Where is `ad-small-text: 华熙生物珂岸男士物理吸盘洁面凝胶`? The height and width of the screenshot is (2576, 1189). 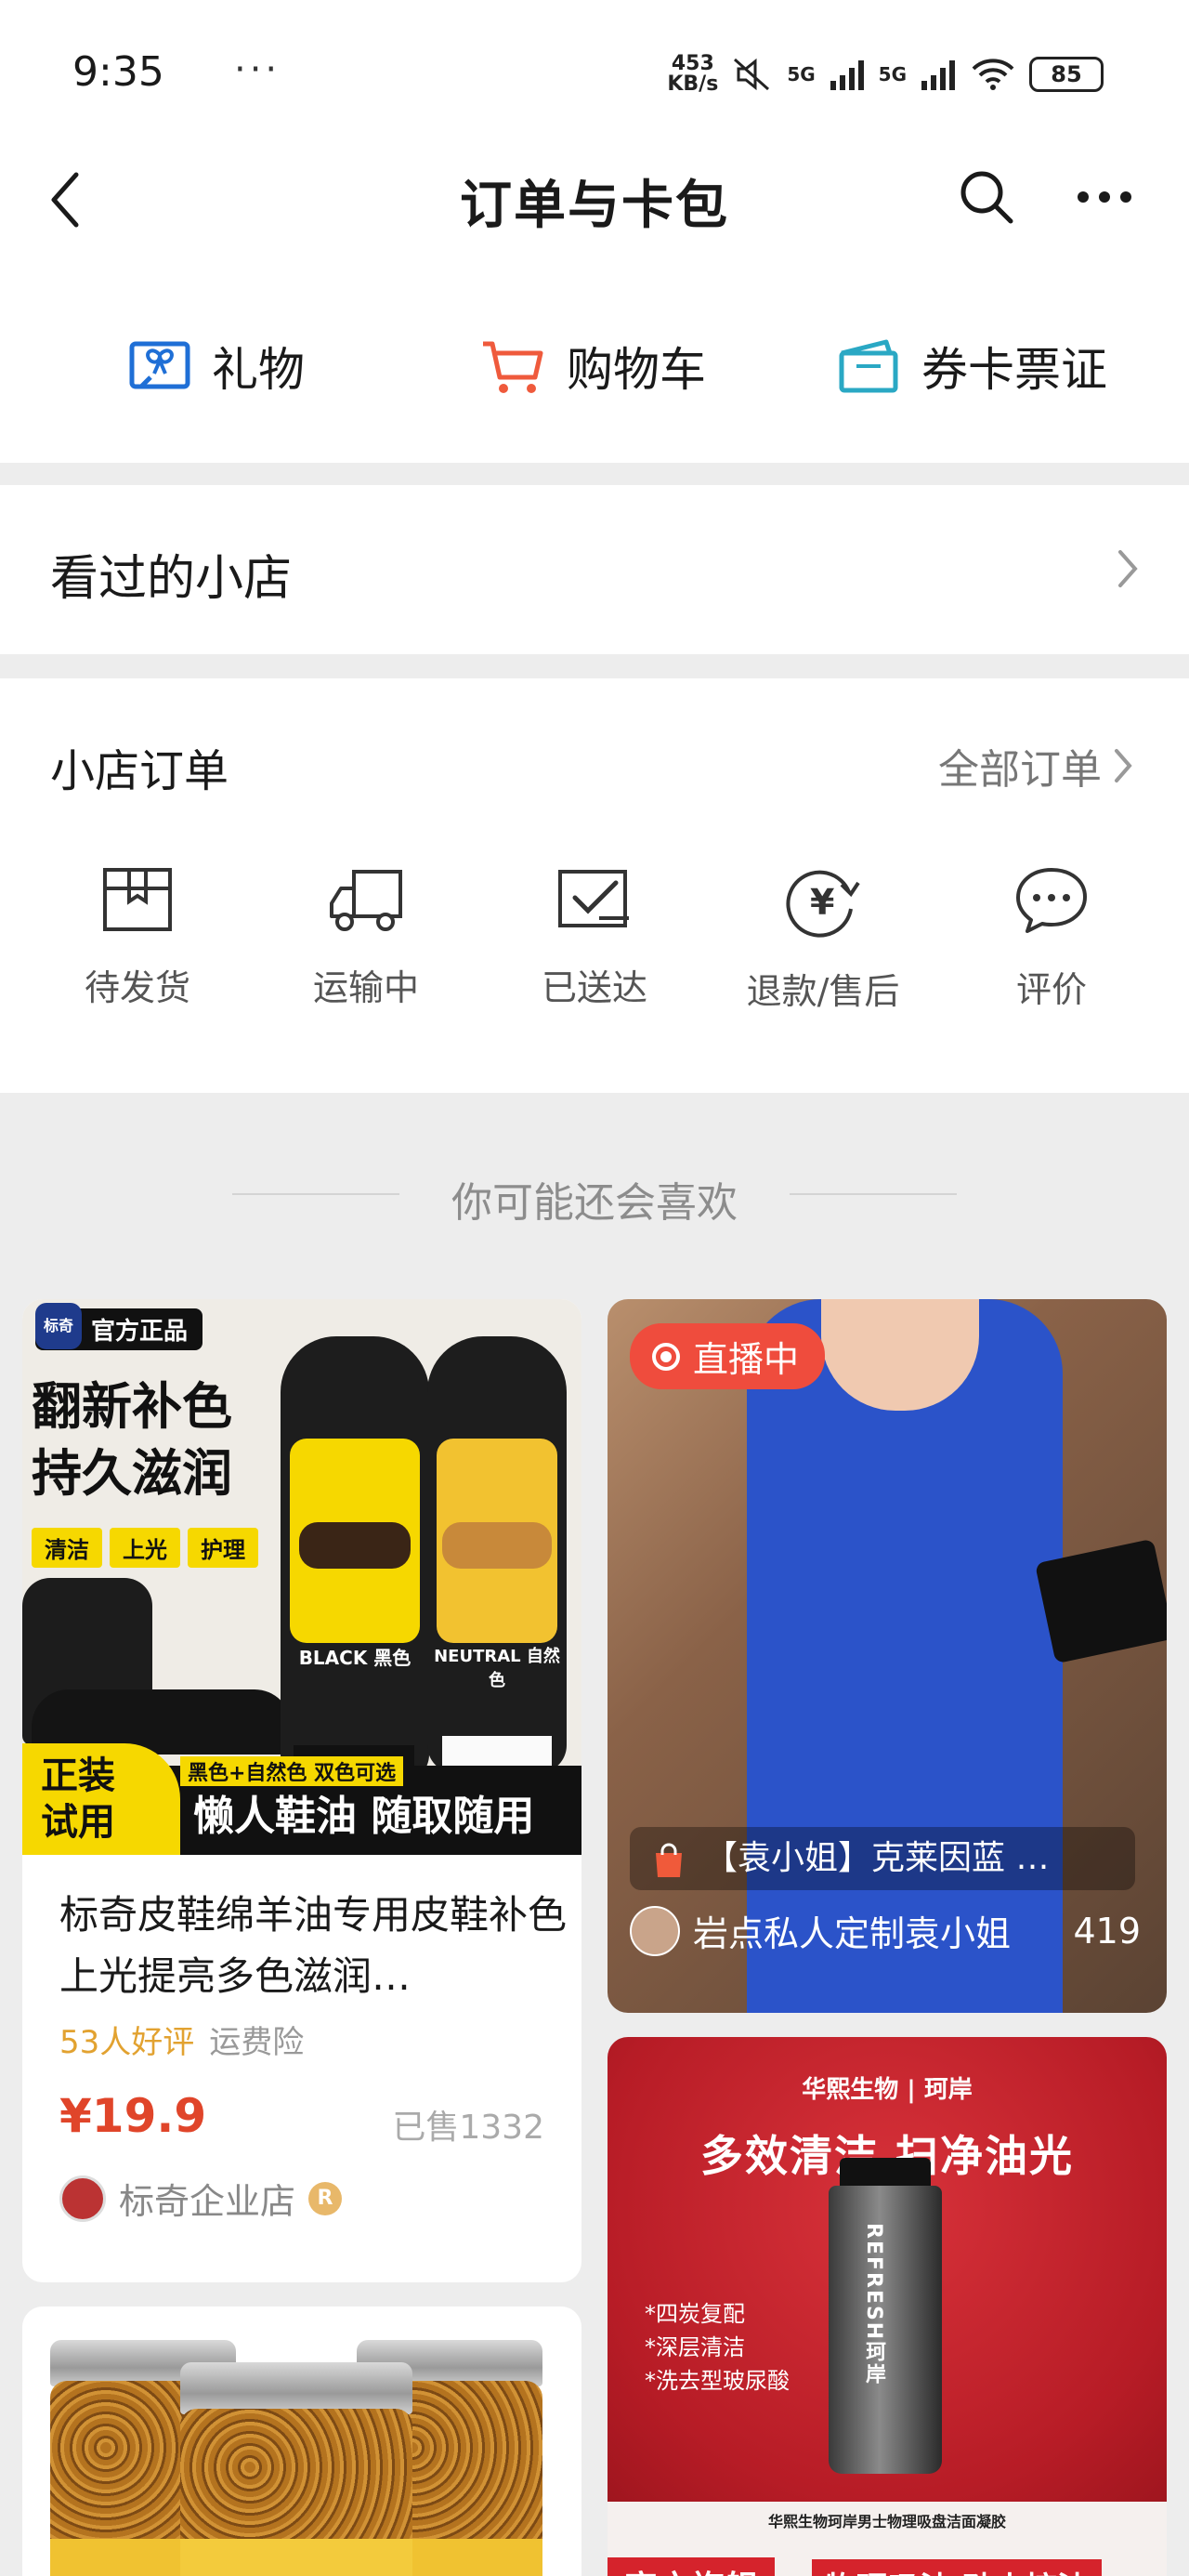
ad-small-text: 华熙生物珂岸男士物理吸盘洁面凝胶 is located at coordinates (886, 2521).